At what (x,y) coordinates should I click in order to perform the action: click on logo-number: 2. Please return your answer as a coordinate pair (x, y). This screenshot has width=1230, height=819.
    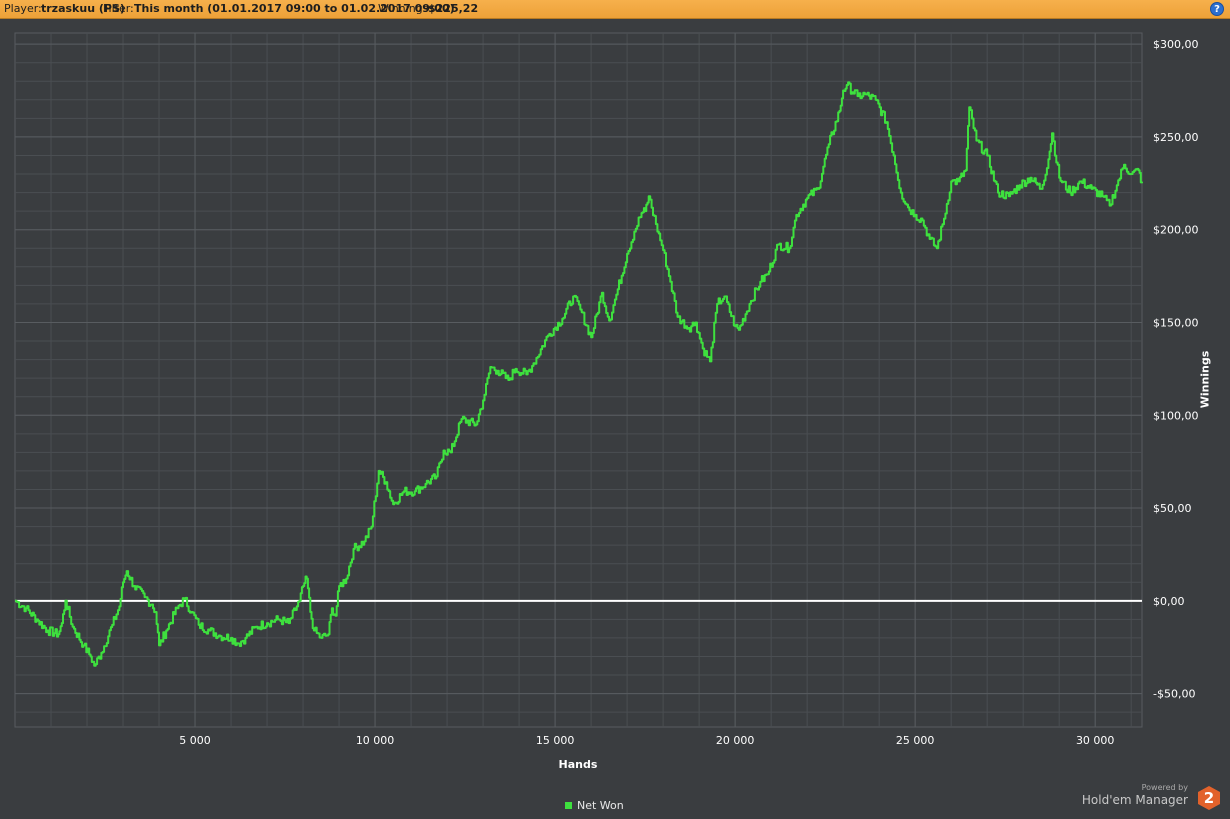
    Looking at the image, I should click on (1209, 798).